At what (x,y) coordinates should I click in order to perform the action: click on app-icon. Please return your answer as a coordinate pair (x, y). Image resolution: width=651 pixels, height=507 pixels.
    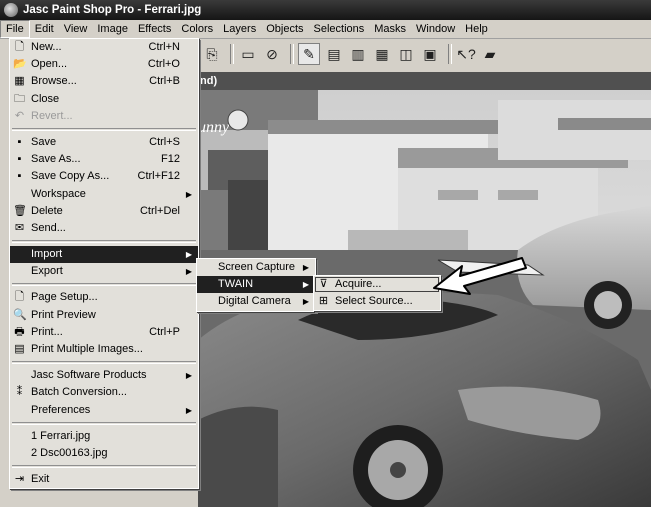
    Looking at the image, I should click on (11, 10).